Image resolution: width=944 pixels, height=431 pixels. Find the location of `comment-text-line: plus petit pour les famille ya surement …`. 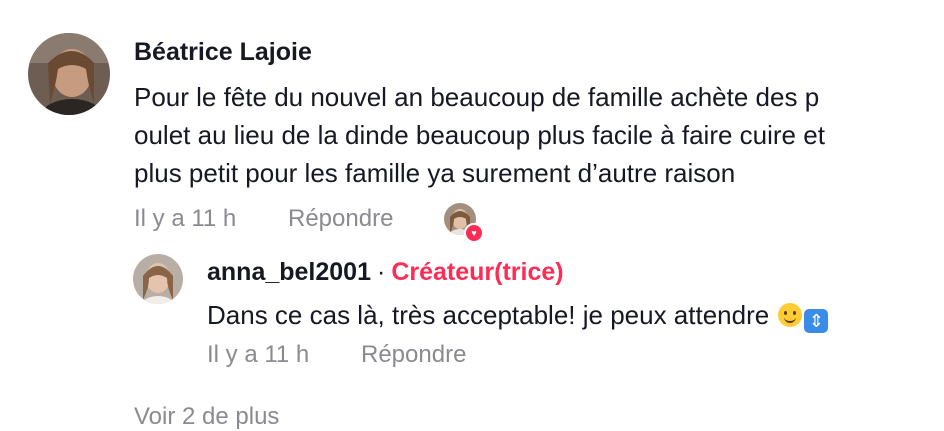

comment-text-line: plus petit pour les famille ya surement … is located at coordinates (435, 173).